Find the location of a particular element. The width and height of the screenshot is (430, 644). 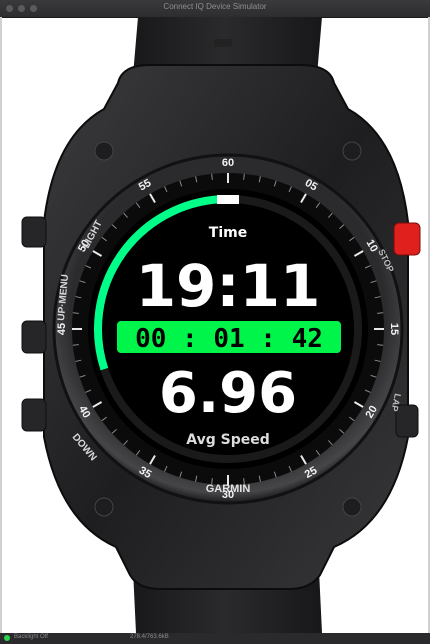

window-title: Connect IQ Device Simulator is located at coordinates (215, 6).